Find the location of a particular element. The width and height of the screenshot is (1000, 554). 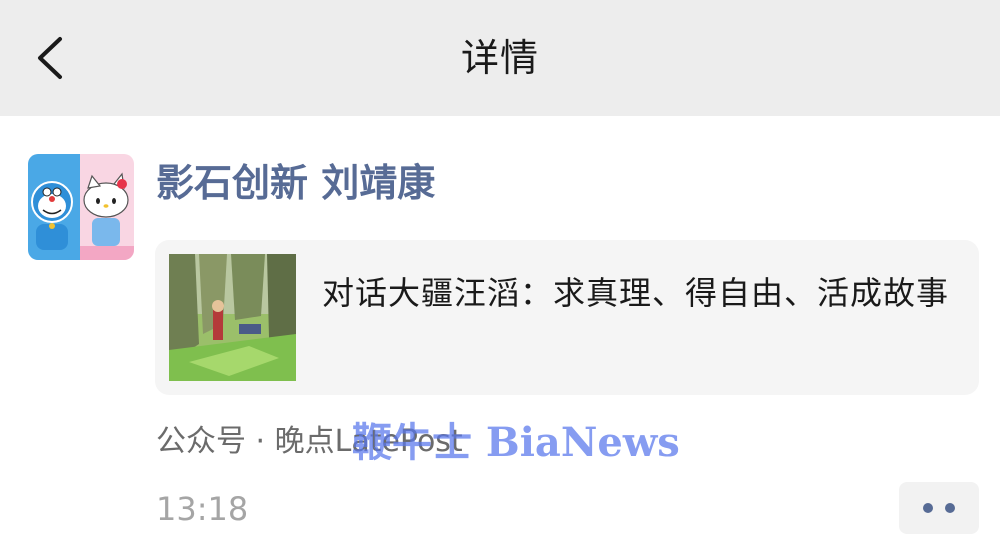

watermark: 鞭牛士 BiaNews is located at coordinates (516, 442).